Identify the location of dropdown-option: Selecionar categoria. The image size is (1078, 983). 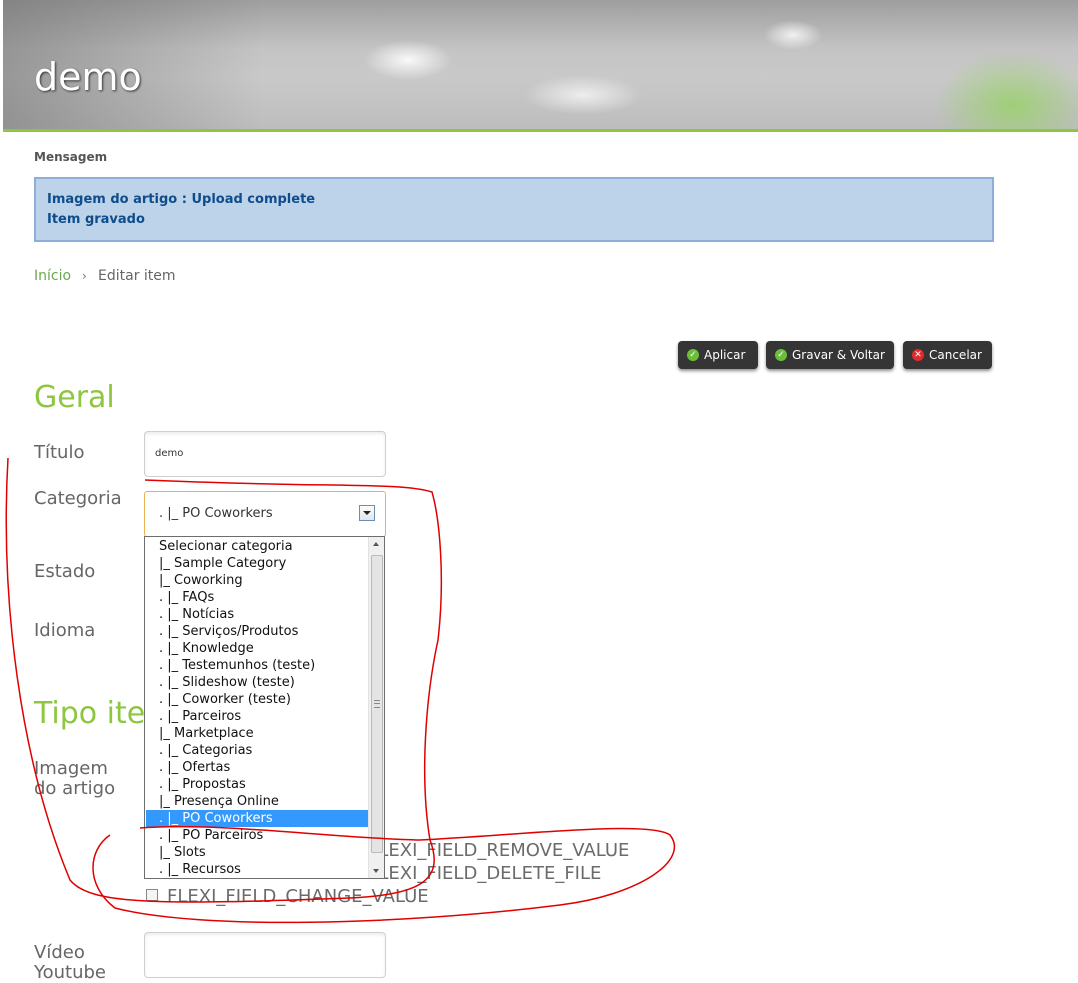
(257, 546).